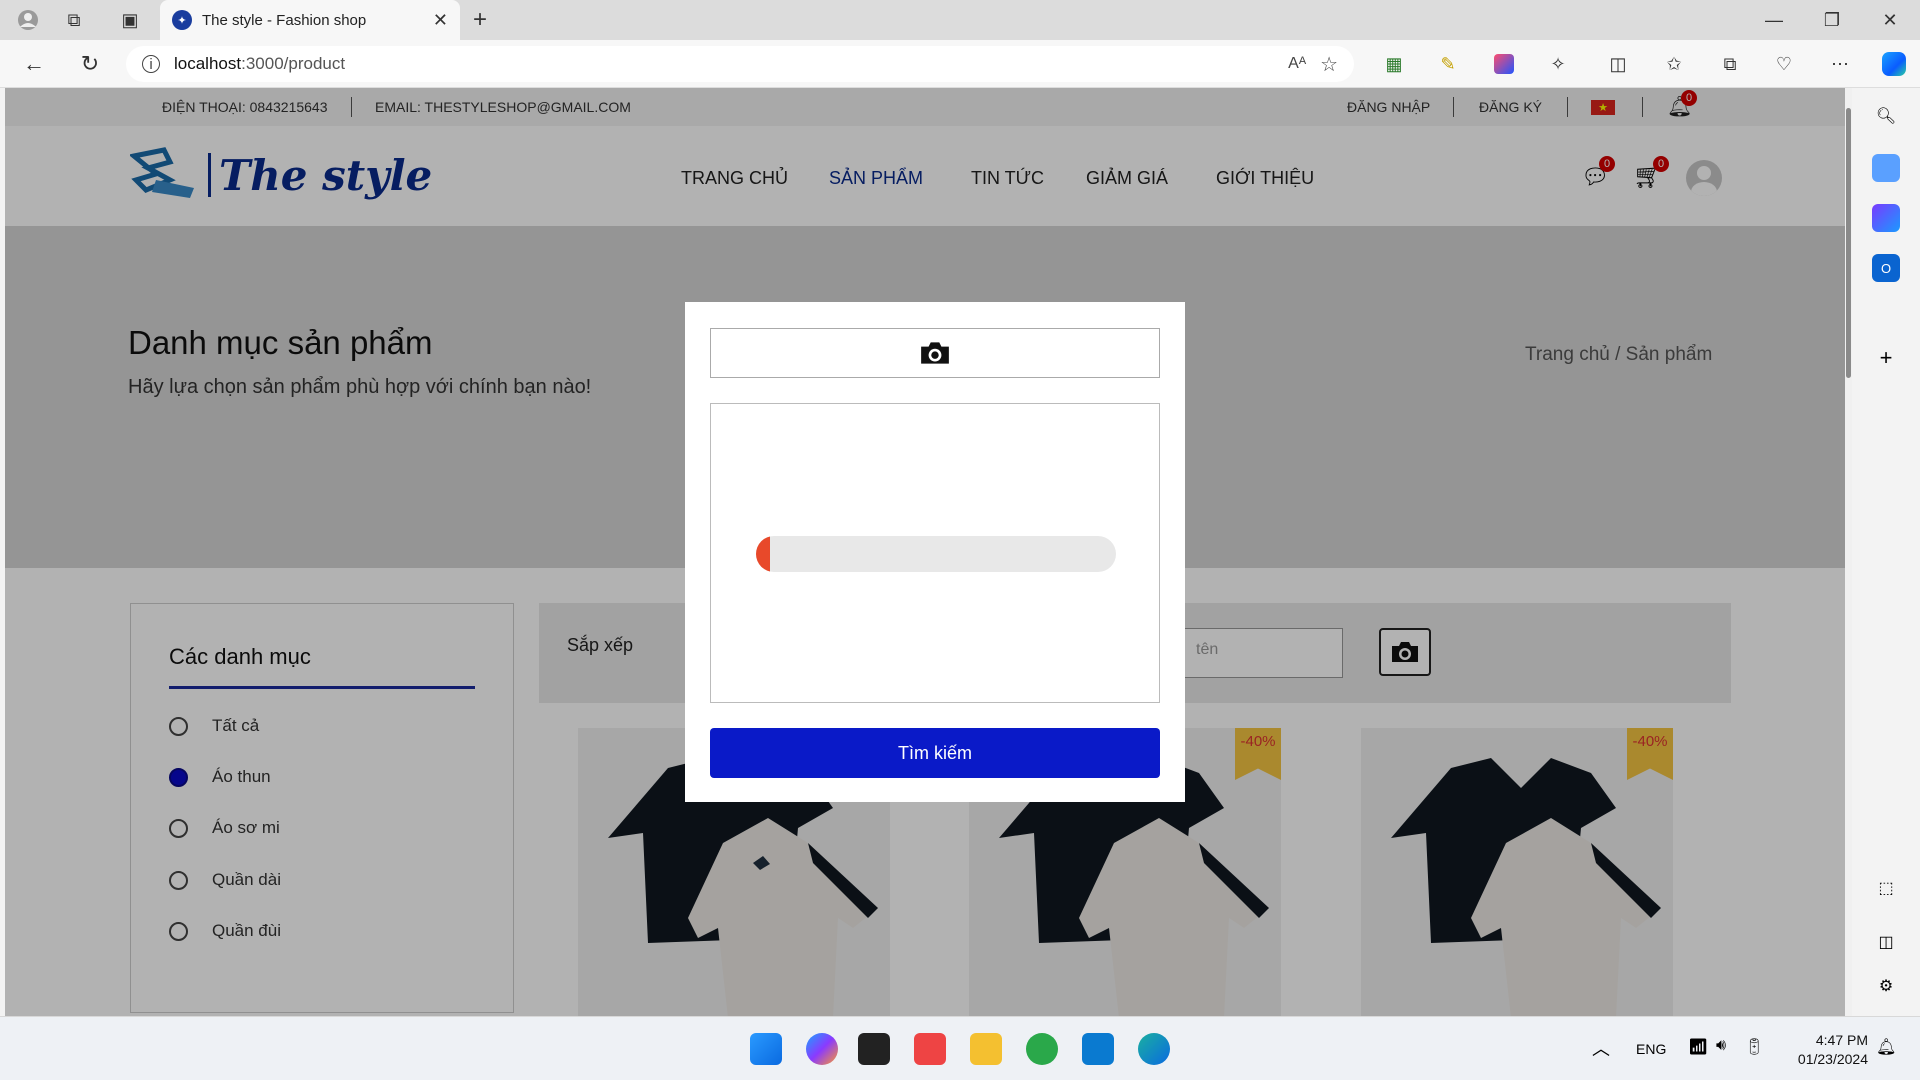  What do you see at coordinates (1886, 268) in the screenshot?
I see `outlook-icon: O` at bounding box center [1886, 268].